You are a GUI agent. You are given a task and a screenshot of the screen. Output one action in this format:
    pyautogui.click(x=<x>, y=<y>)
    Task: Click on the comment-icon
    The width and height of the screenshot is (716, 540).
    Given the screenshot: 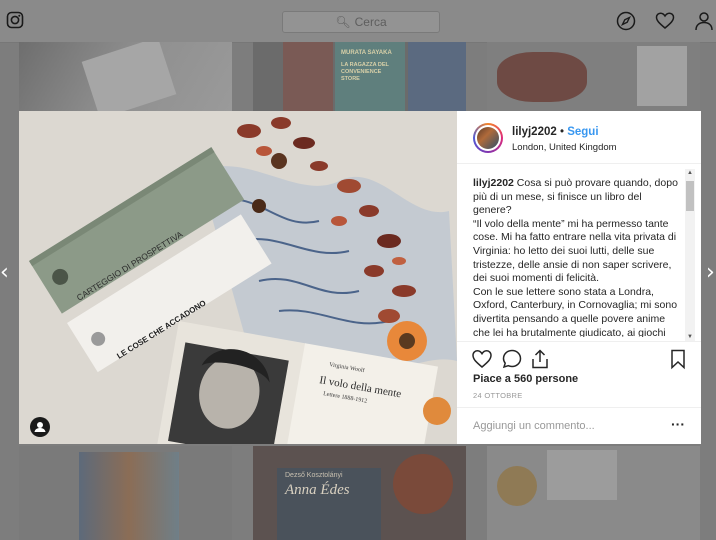 What is the action you would take?
    pyautogui.click(x=512, y=359)
    